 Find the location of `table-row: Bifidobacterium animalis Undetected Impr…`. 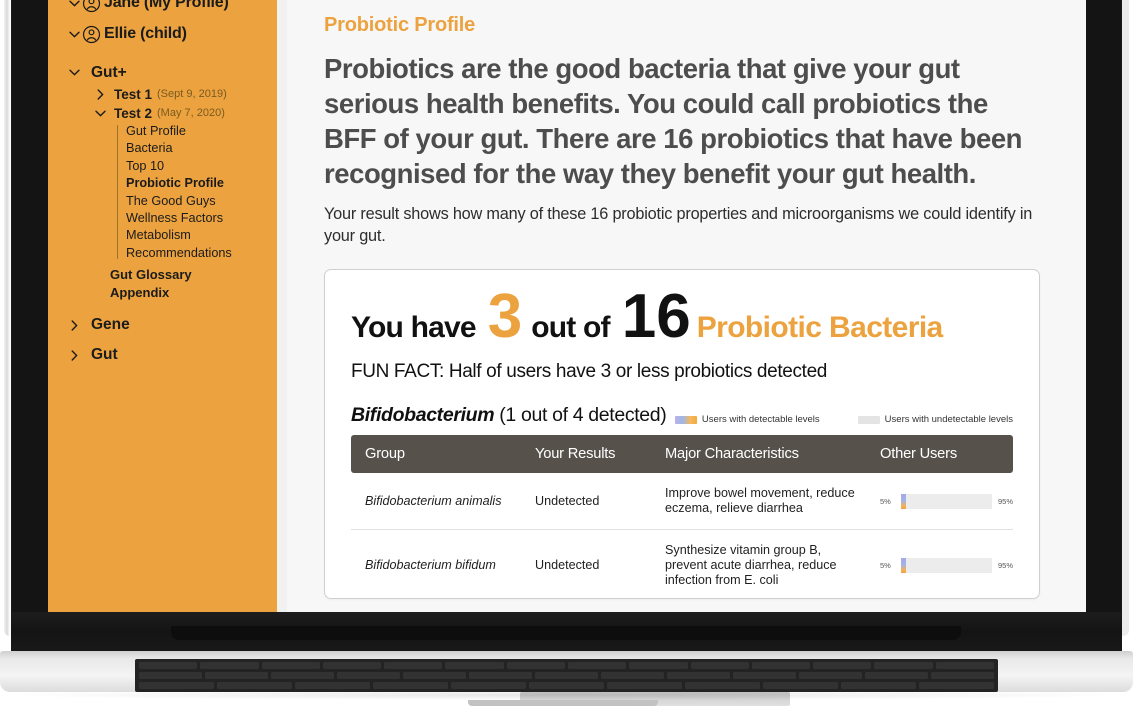

table-row: Bifidobacterium animalis Undetected Impr… is located at coordinates (682, 501).